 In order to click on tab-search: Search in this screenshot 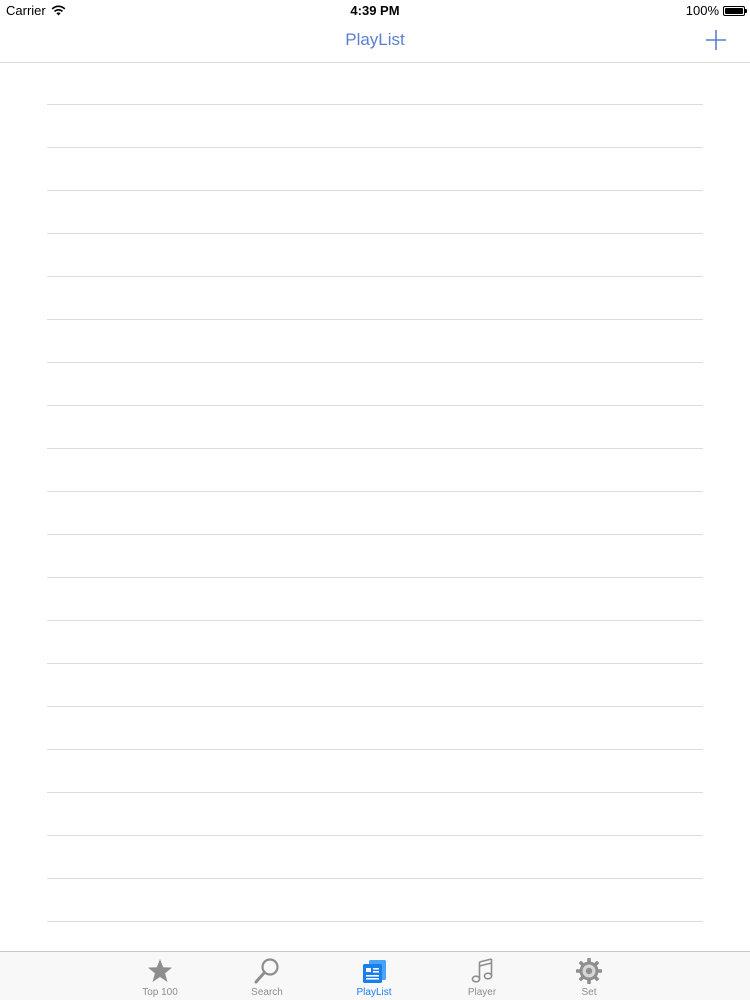, I will do `click(267, 976)`.